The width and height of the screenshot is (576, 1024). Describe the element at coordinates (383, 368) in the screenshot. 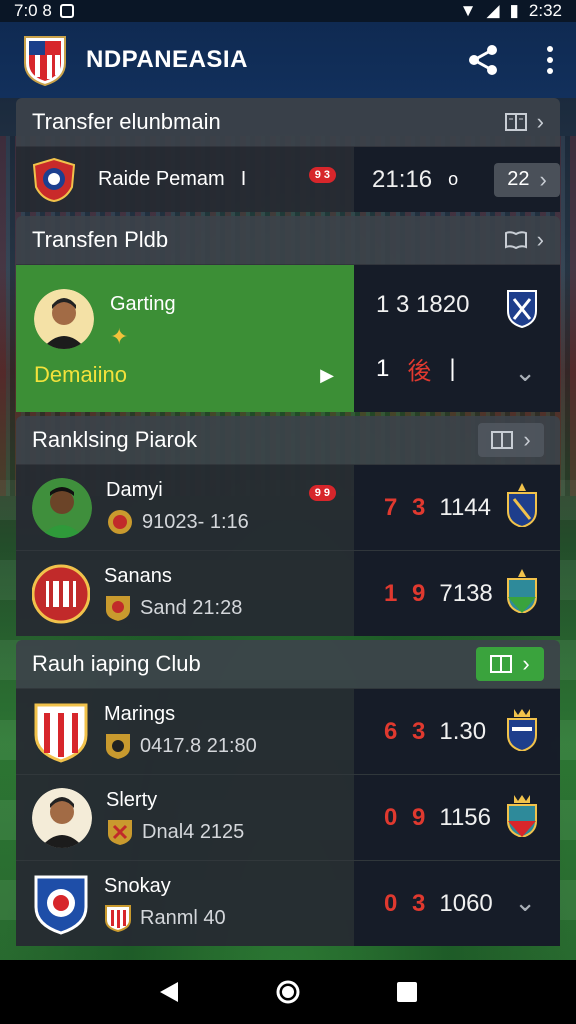

I see `match-period: 1` at that location.